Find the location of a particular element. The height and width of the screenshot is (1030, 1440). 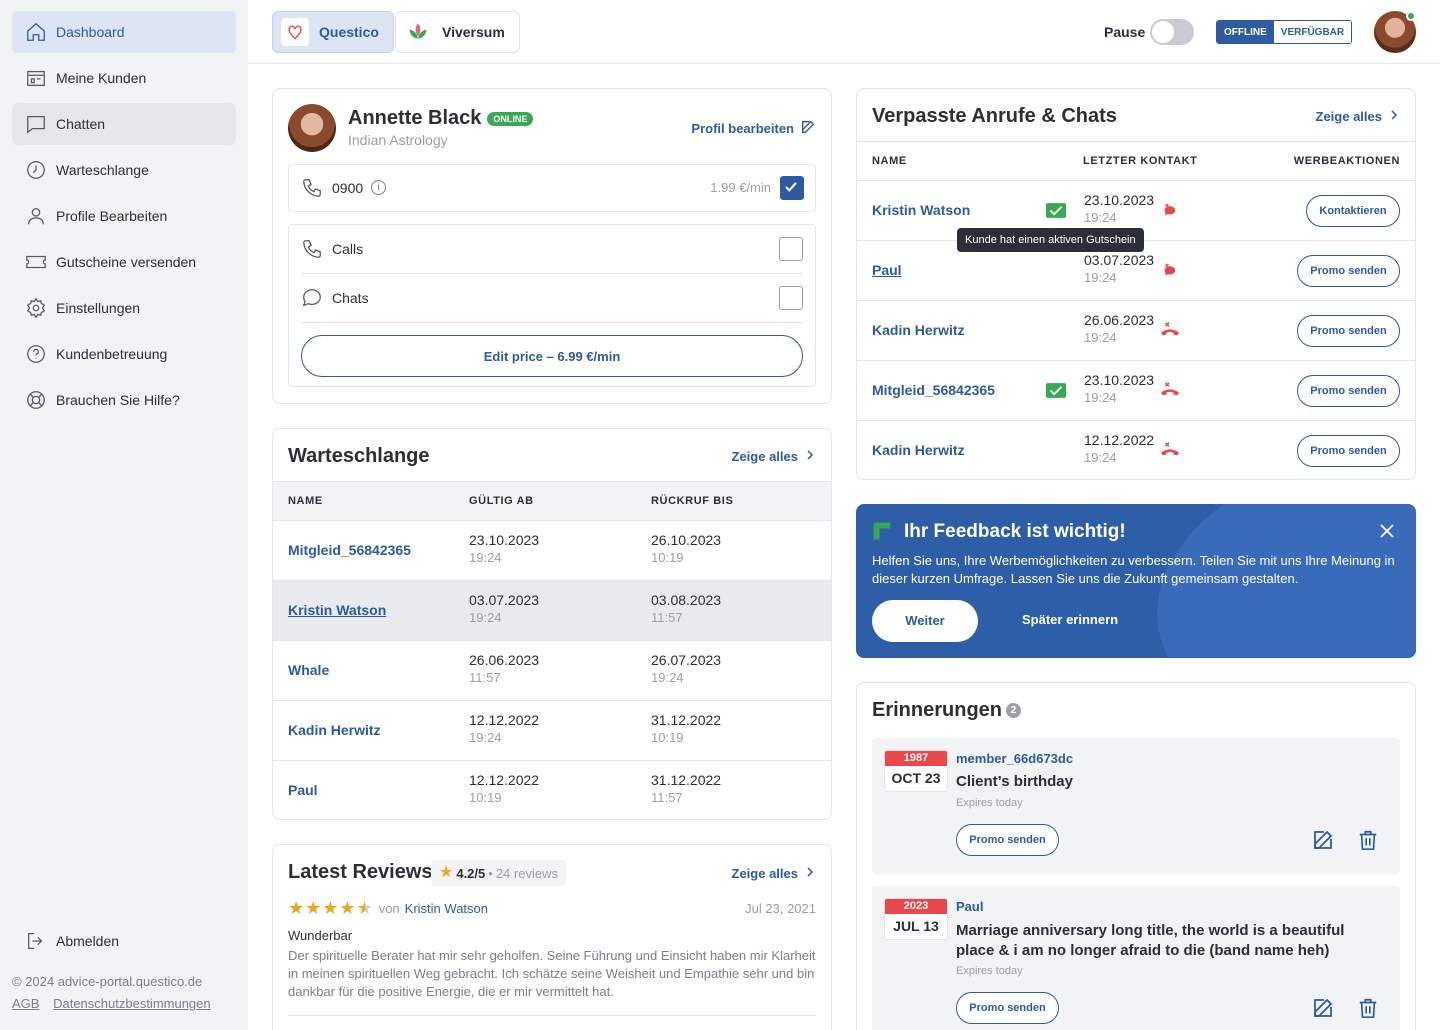

phone-price: 1.99 €/min is located at coordinates (740, 187).